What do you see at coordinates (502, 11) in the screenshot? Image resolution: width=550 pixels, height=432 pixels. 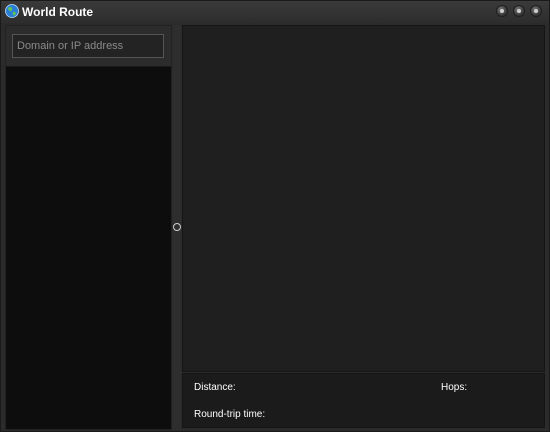 I see `minimize-button` at bounding box center [502, 11].